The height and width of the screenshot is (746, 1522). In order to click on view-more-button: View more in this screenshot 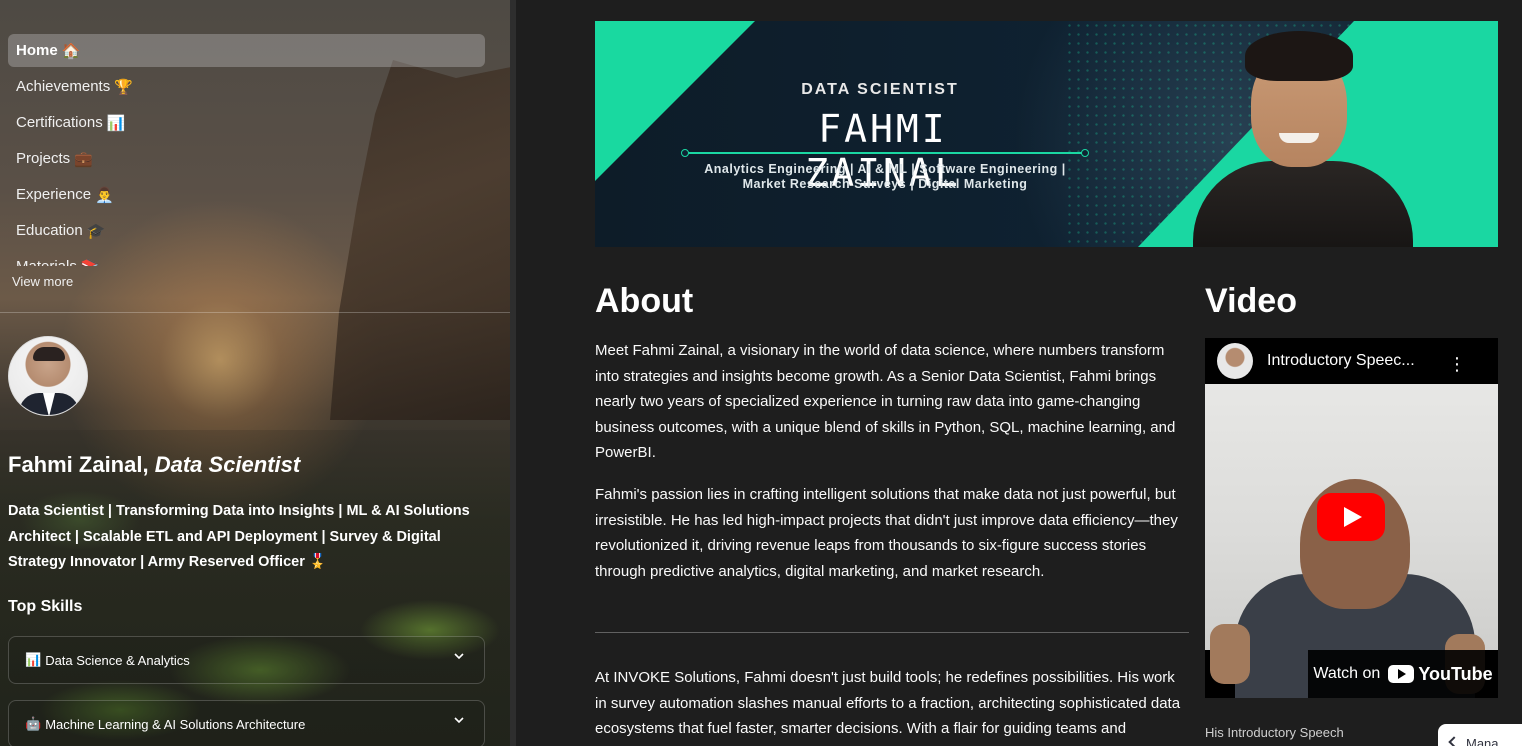, I will do `click(42, 281)`.